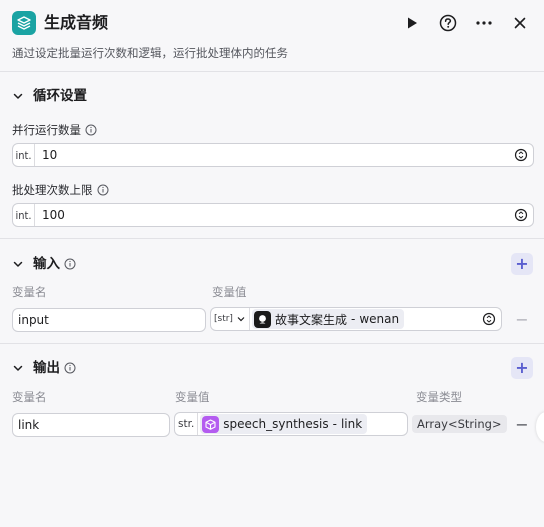 The image size is (544, 527). I want to click on reference-chip: speech_synthesis - link, so click(284, 424).